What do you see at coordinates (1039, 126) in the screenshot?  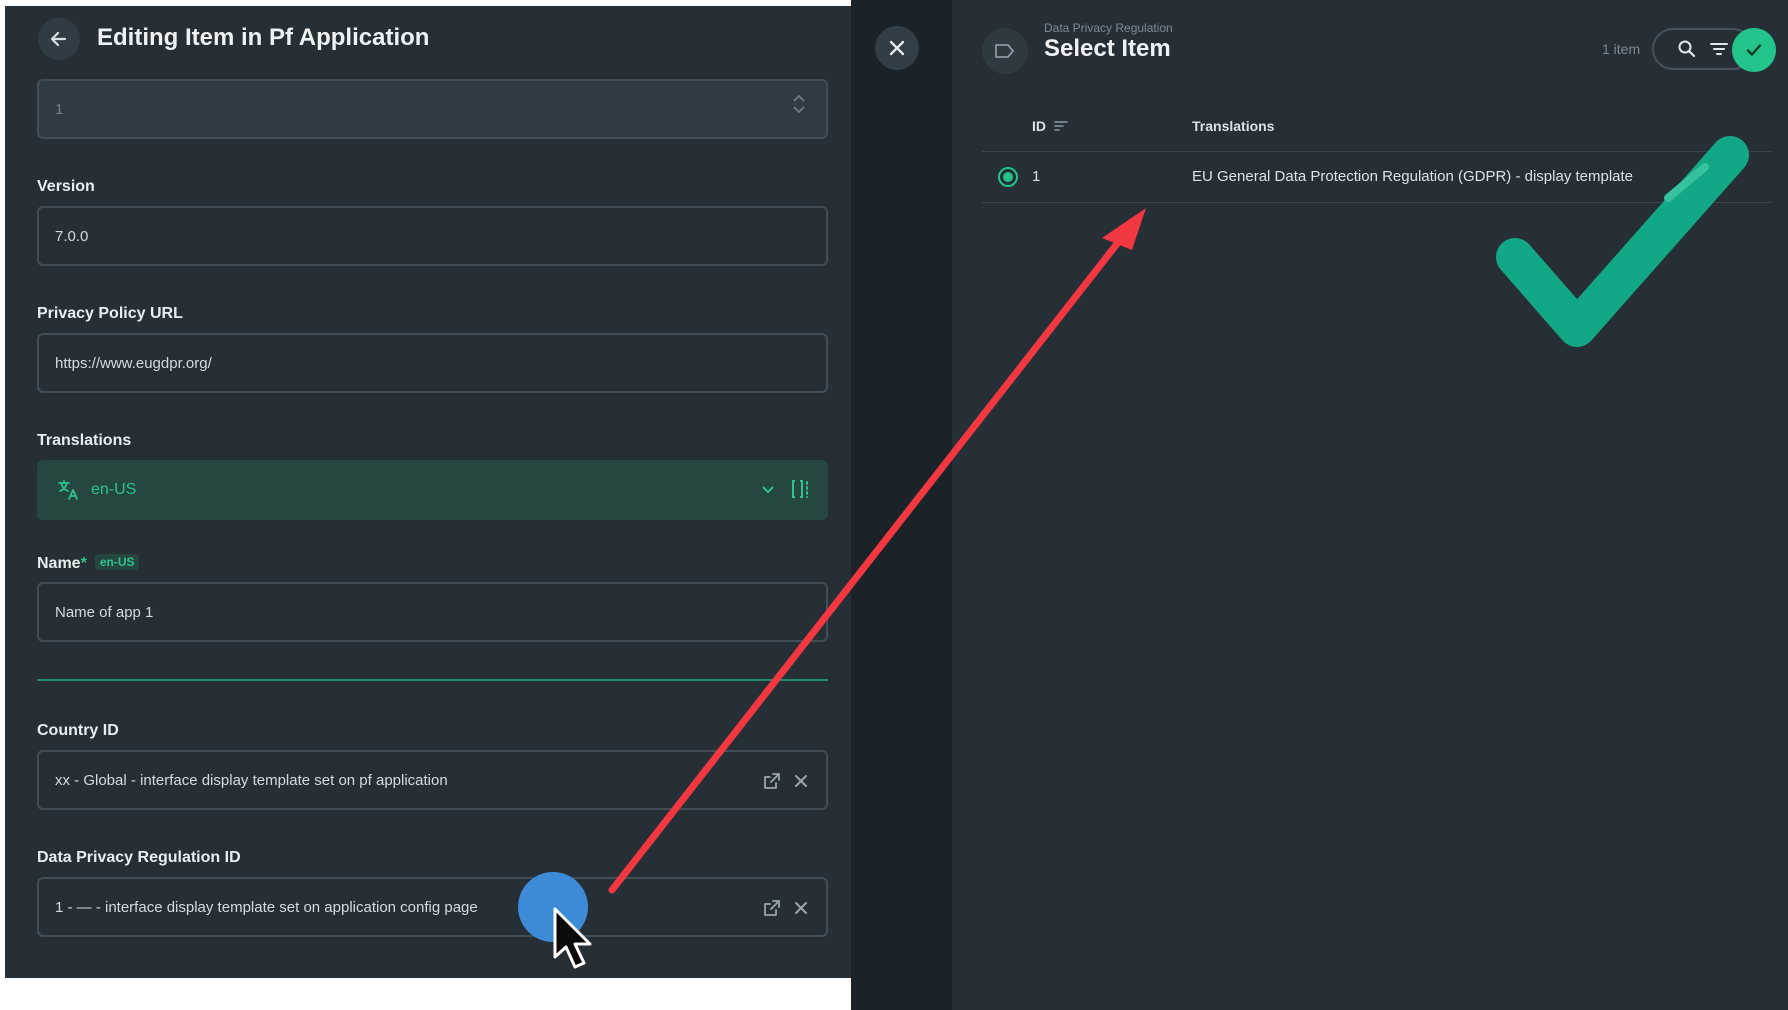 I see `column-header-id-label: ID` at bounding box center [1039, 126].